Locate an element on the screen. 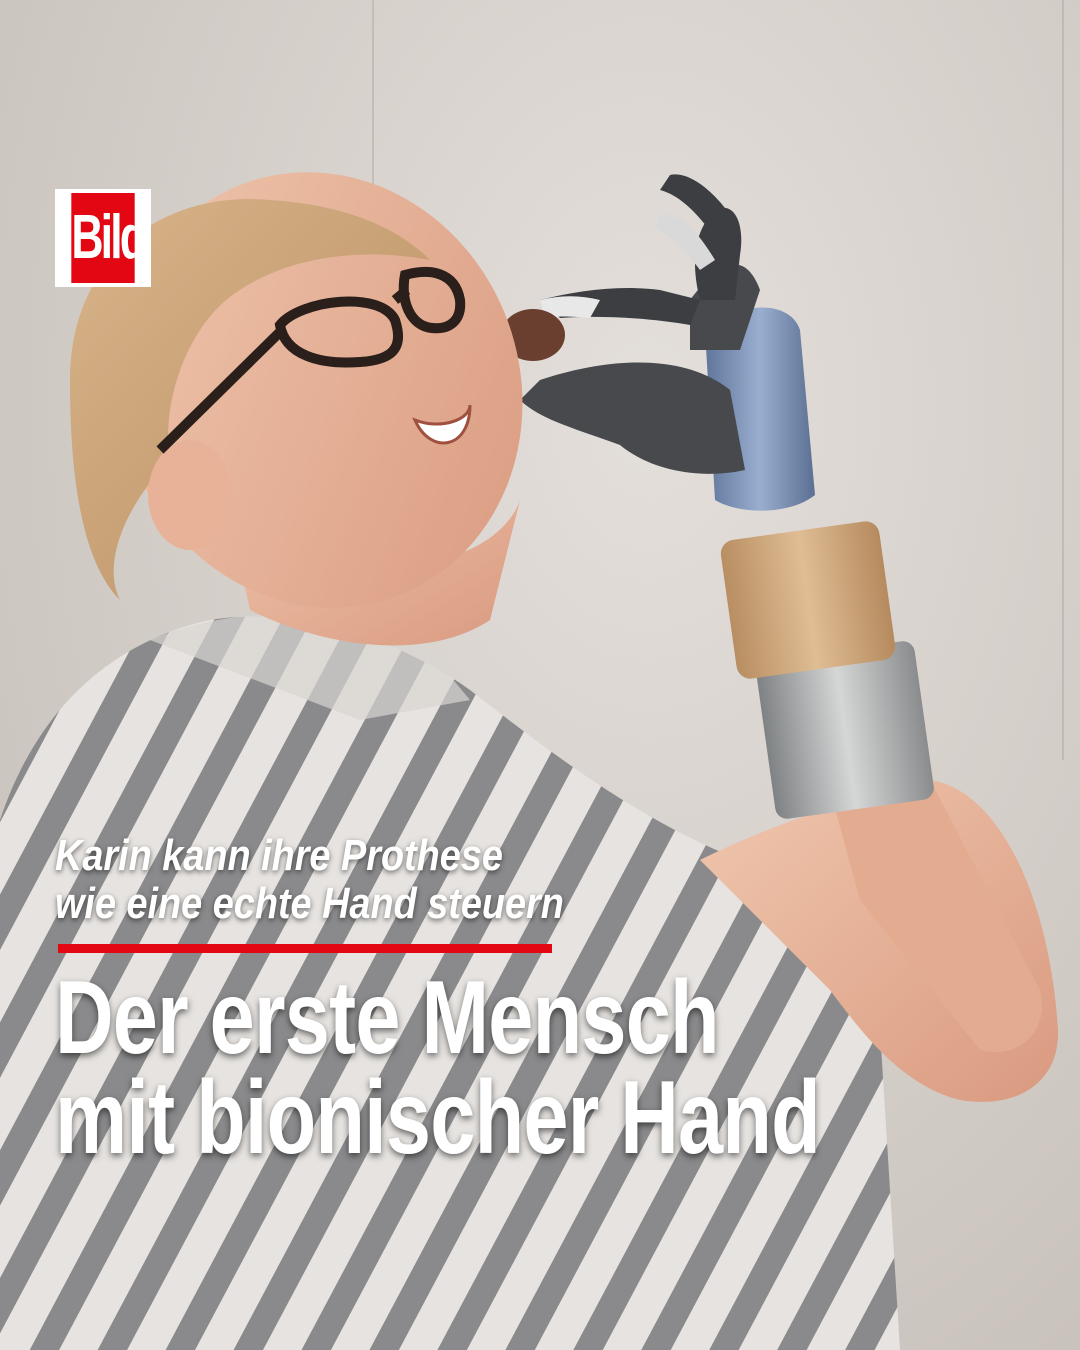 Image resolution: width=1080 pixels, height=1350 pixels. headline-line-1: Der erste Mensch is located at coordinates (387, 1018).